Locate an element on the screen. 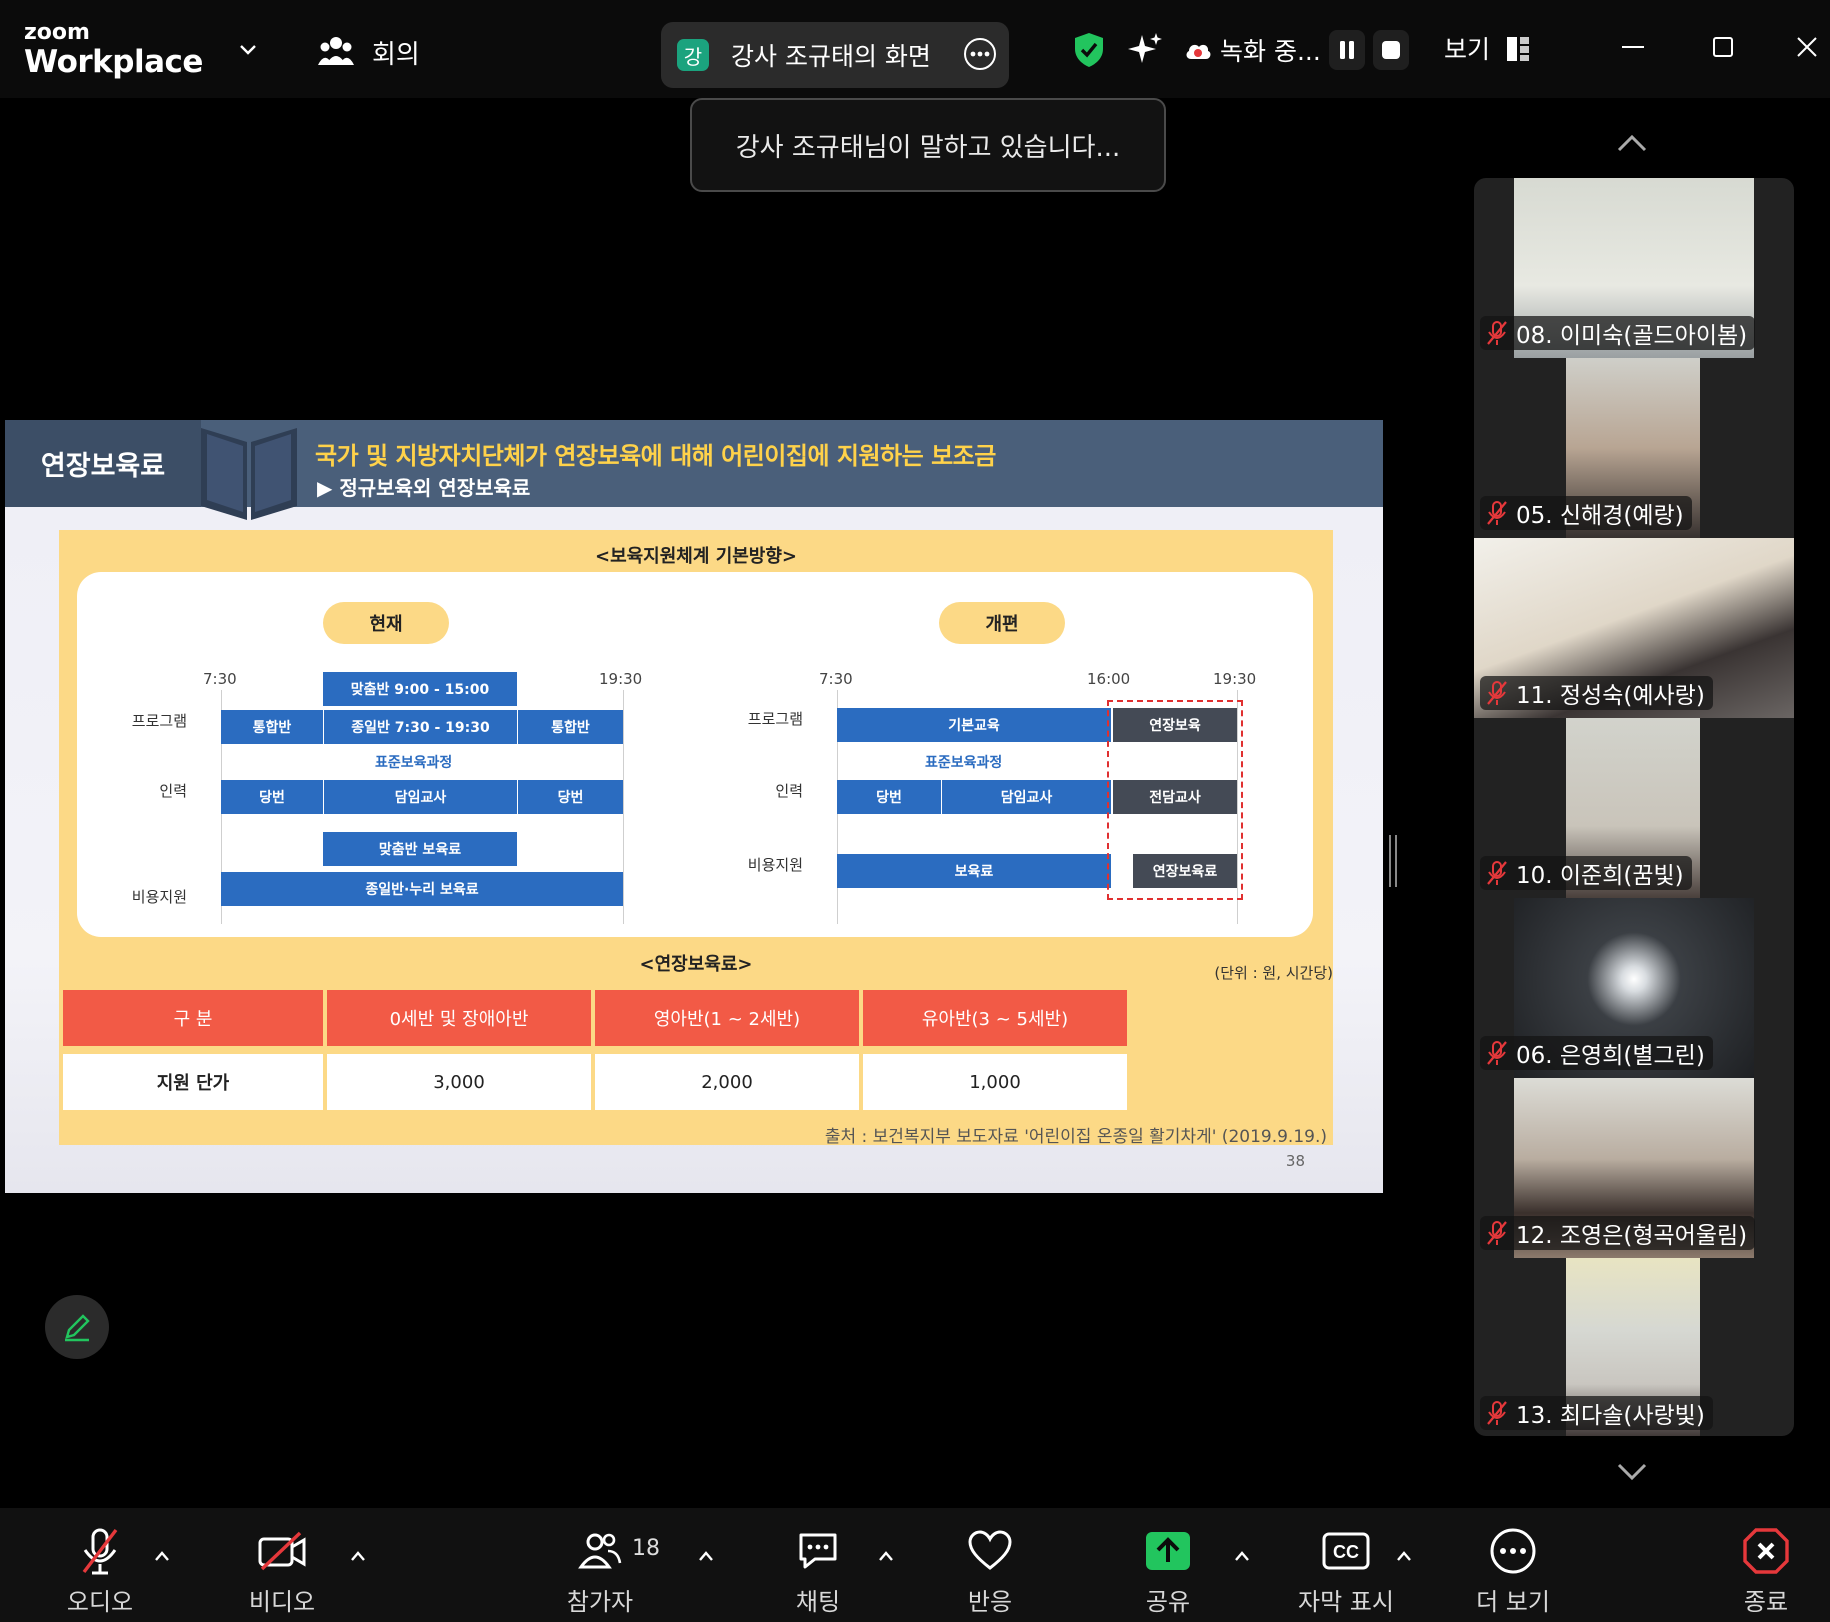  pause-recording-button is located at coordinates (1346, 50).